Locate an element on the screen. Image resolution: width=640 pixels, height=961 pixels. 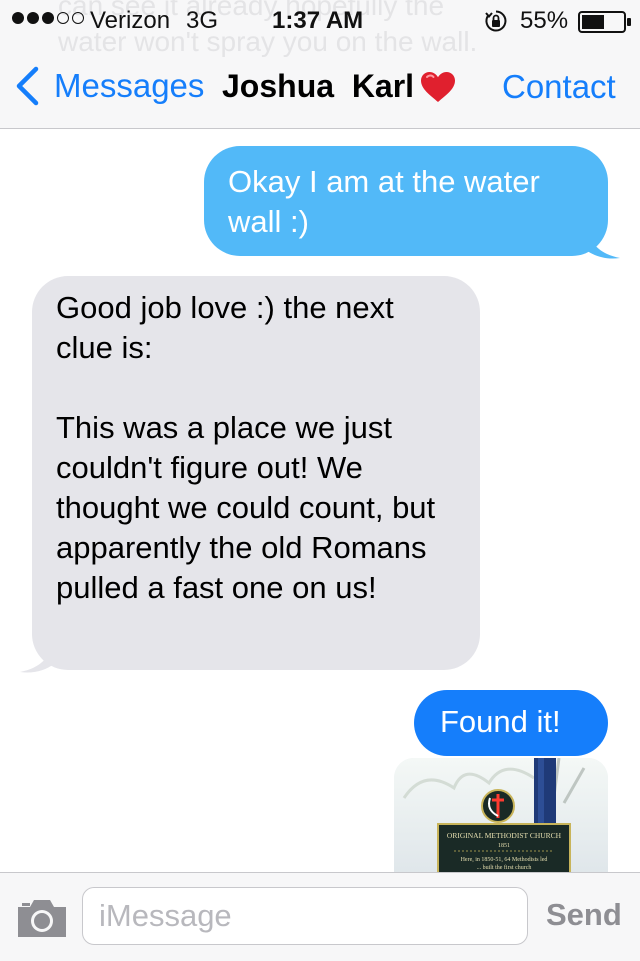
message-outgoing: Found it! is located at coordinates (511, 723).